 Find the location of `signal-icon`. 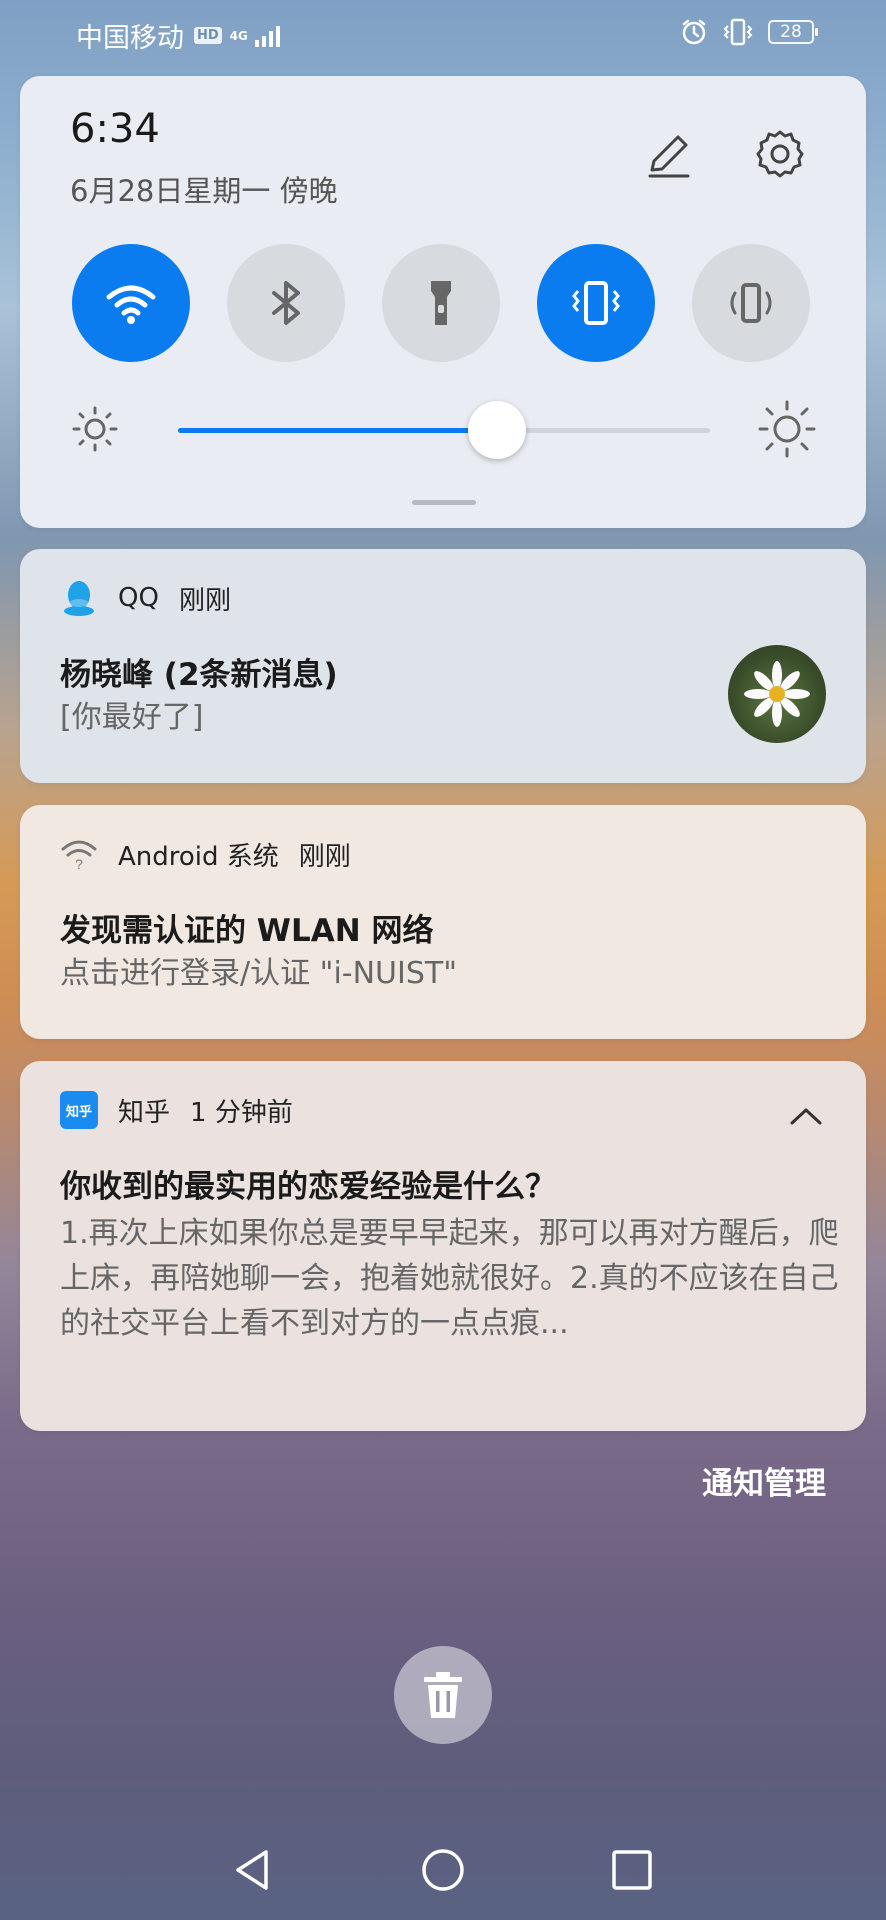

signal-icon is located at coordinates (267, 36).